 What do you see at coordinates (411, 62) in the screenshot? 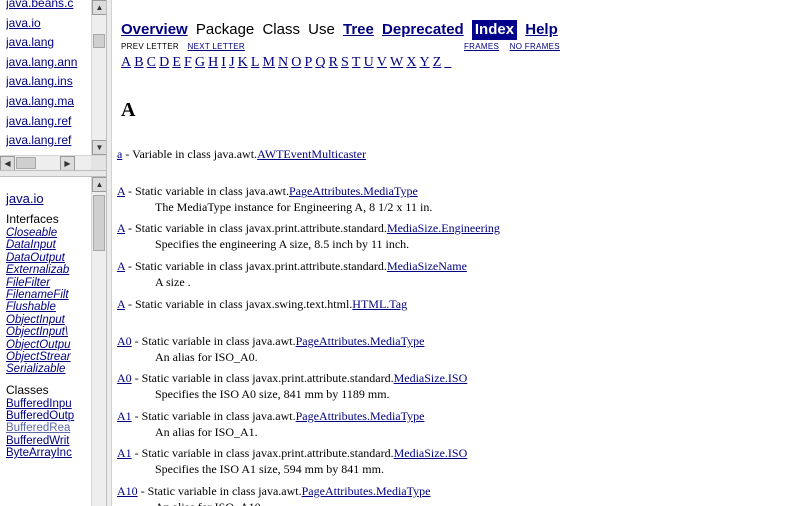
I see `letter-link: X` at bounding box center [411, 62].